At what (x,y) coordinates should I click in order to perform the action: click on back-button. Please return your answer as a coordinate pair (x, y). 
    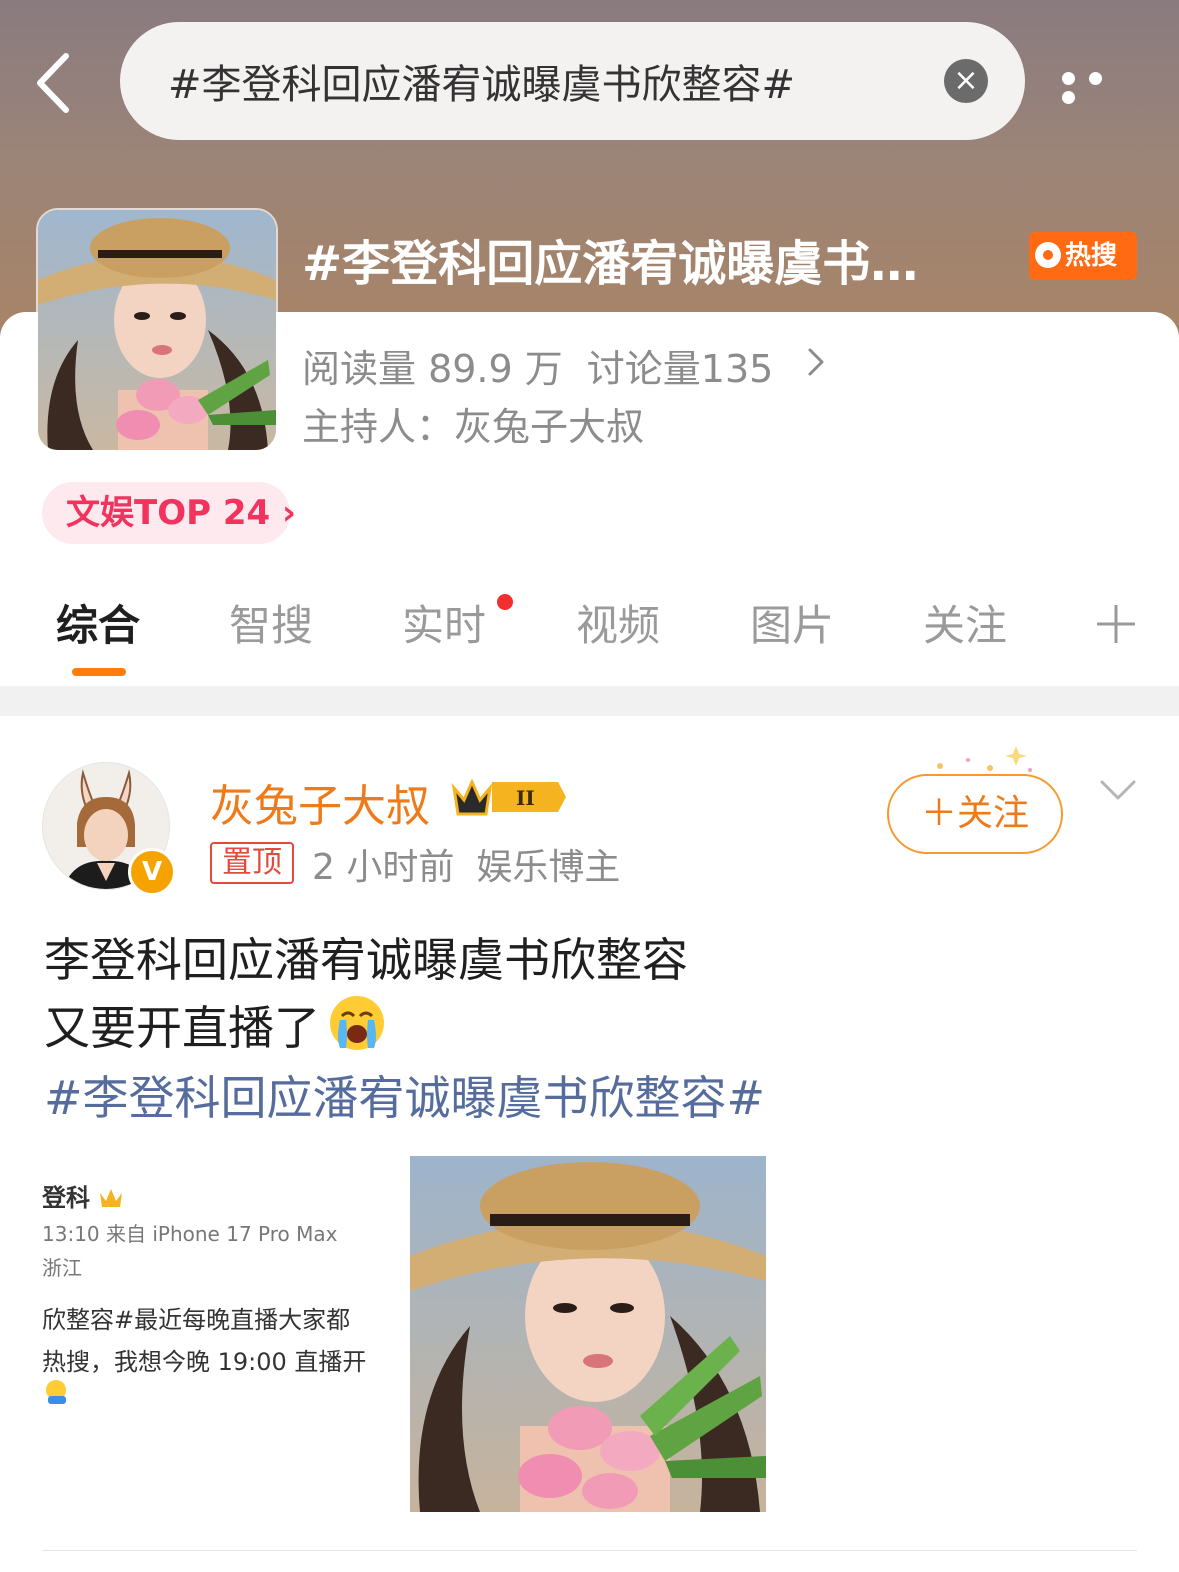
    Looking at the image, I should click on (58, 83).